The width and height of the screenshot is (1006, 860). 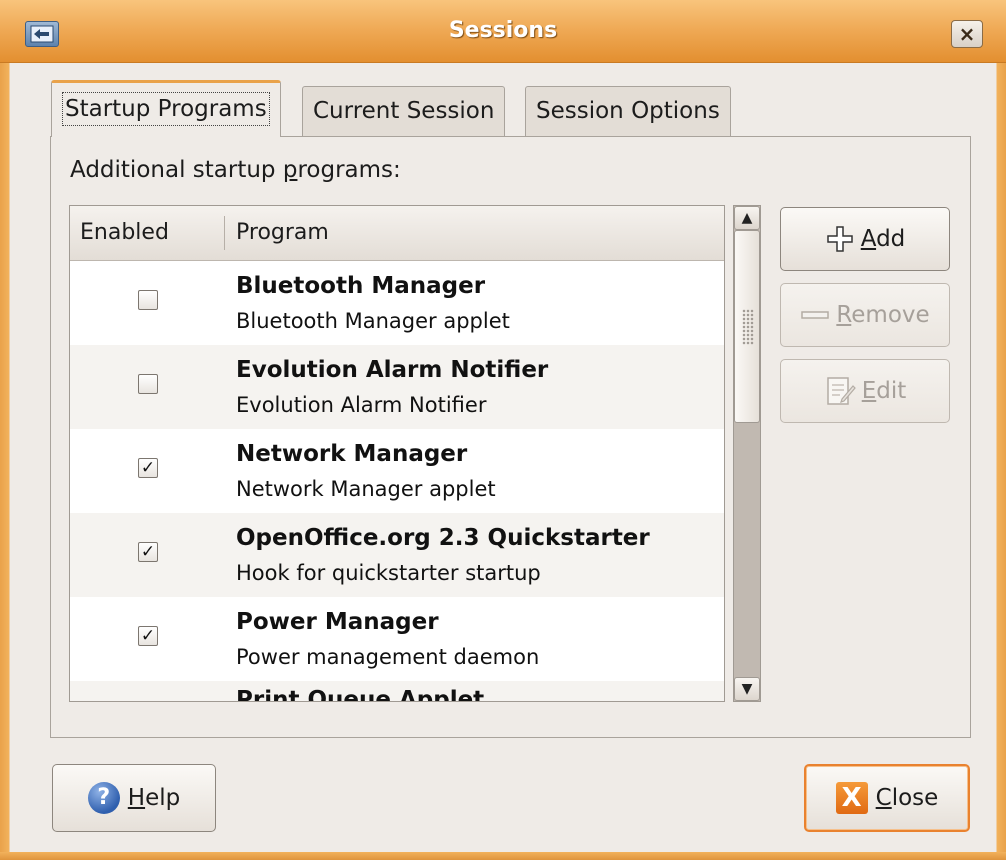 What do you see at coordinates (352, 454) in the screenshot?
I see `program-name: Network Manager` at bounding box center [352, 454].